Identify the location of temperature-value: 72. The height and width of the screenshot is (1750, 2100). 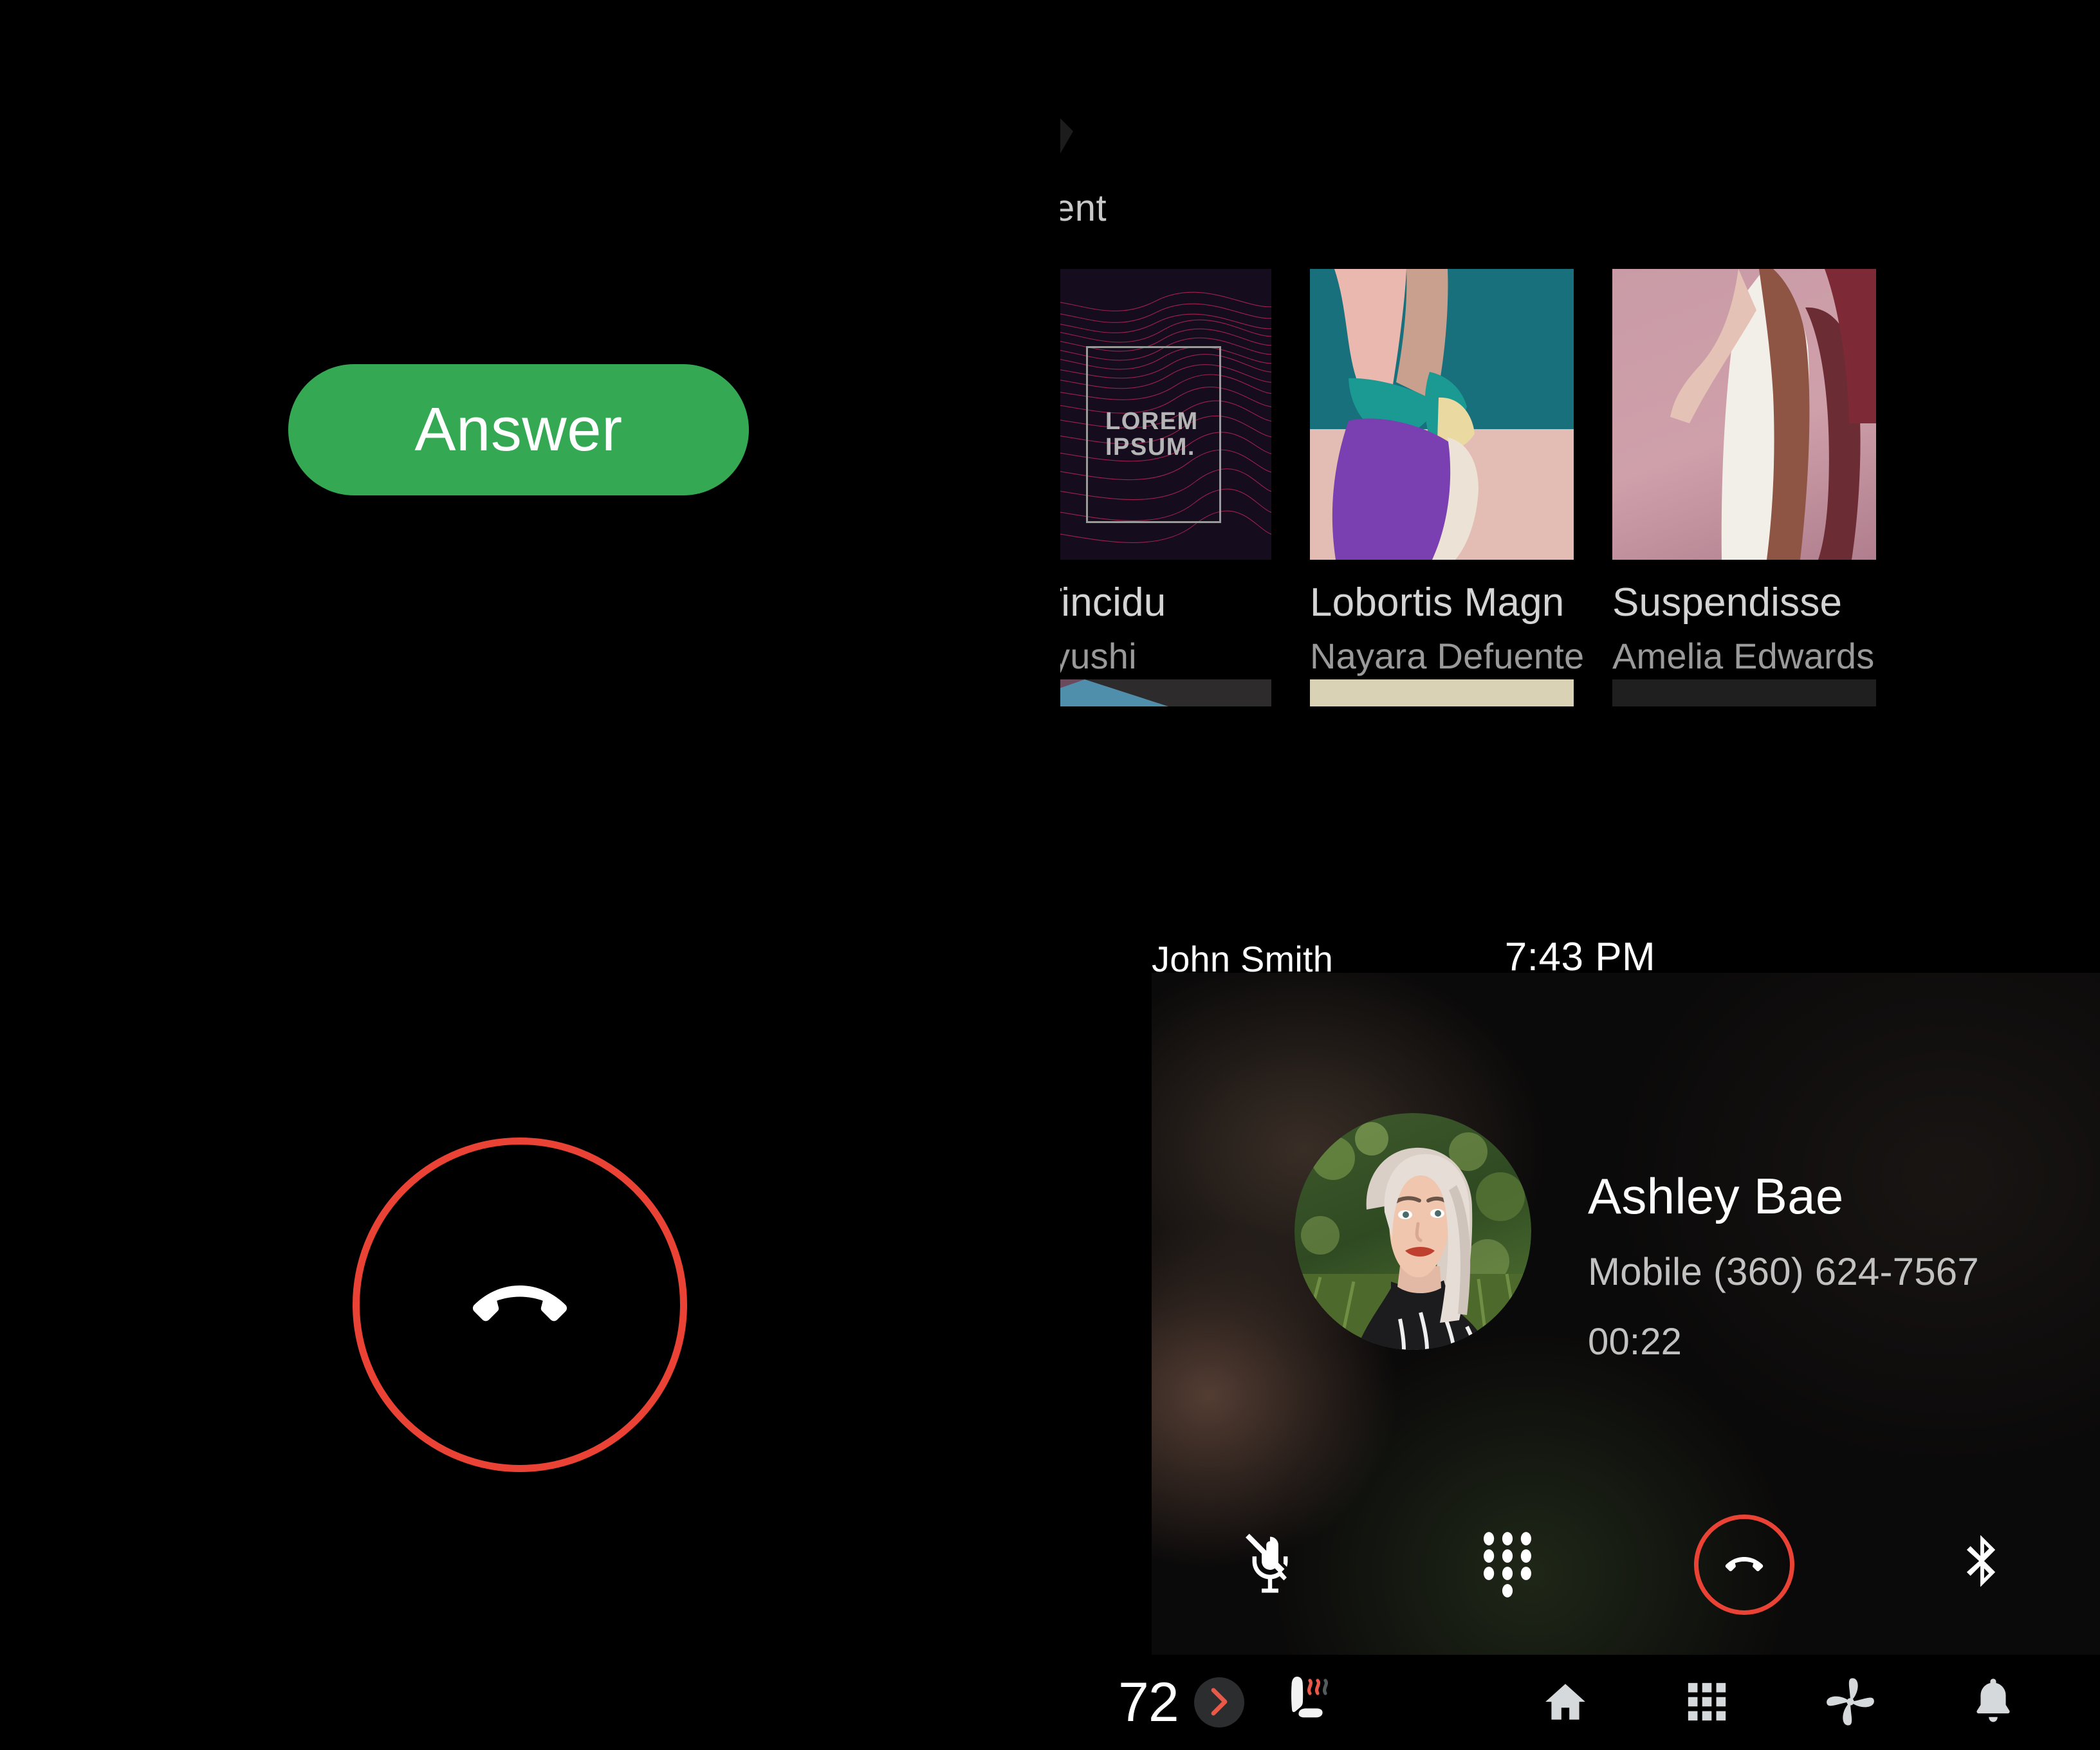
(1148, 1702).